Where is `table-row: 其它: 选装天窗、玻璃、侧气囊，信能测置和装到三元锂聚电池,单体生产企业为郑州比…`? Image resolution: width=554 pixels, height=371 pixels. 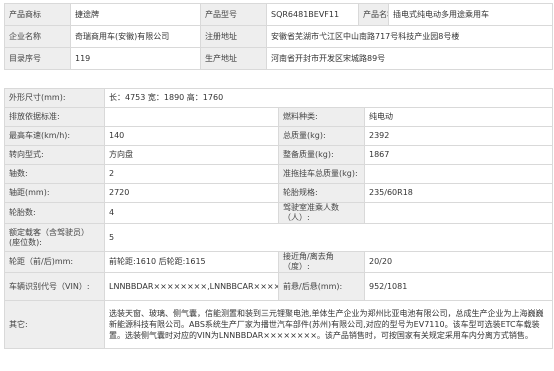
table-row: 其它: 选装天窗、玻璃、侧气囊，信能测置和装到三元锂聚电池,单体生产企业为郑州比… is located at coordinates (279, 324).